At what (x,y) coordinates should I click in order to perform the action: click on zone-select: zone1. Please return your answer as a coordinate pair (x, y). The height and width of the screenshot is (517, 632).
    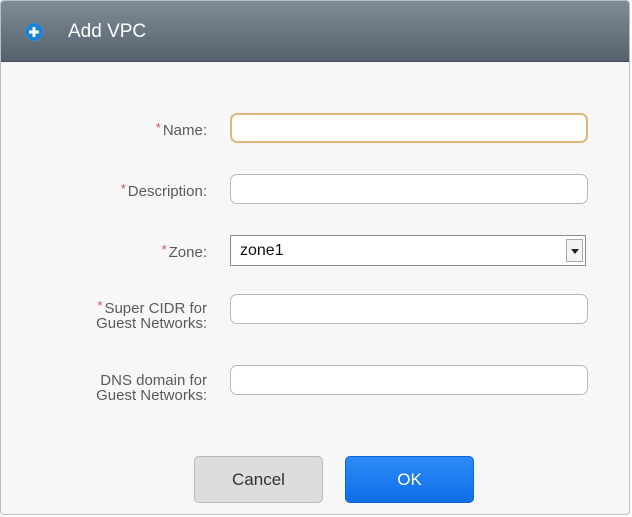
    Looking at the image, I should click on (408, 250).